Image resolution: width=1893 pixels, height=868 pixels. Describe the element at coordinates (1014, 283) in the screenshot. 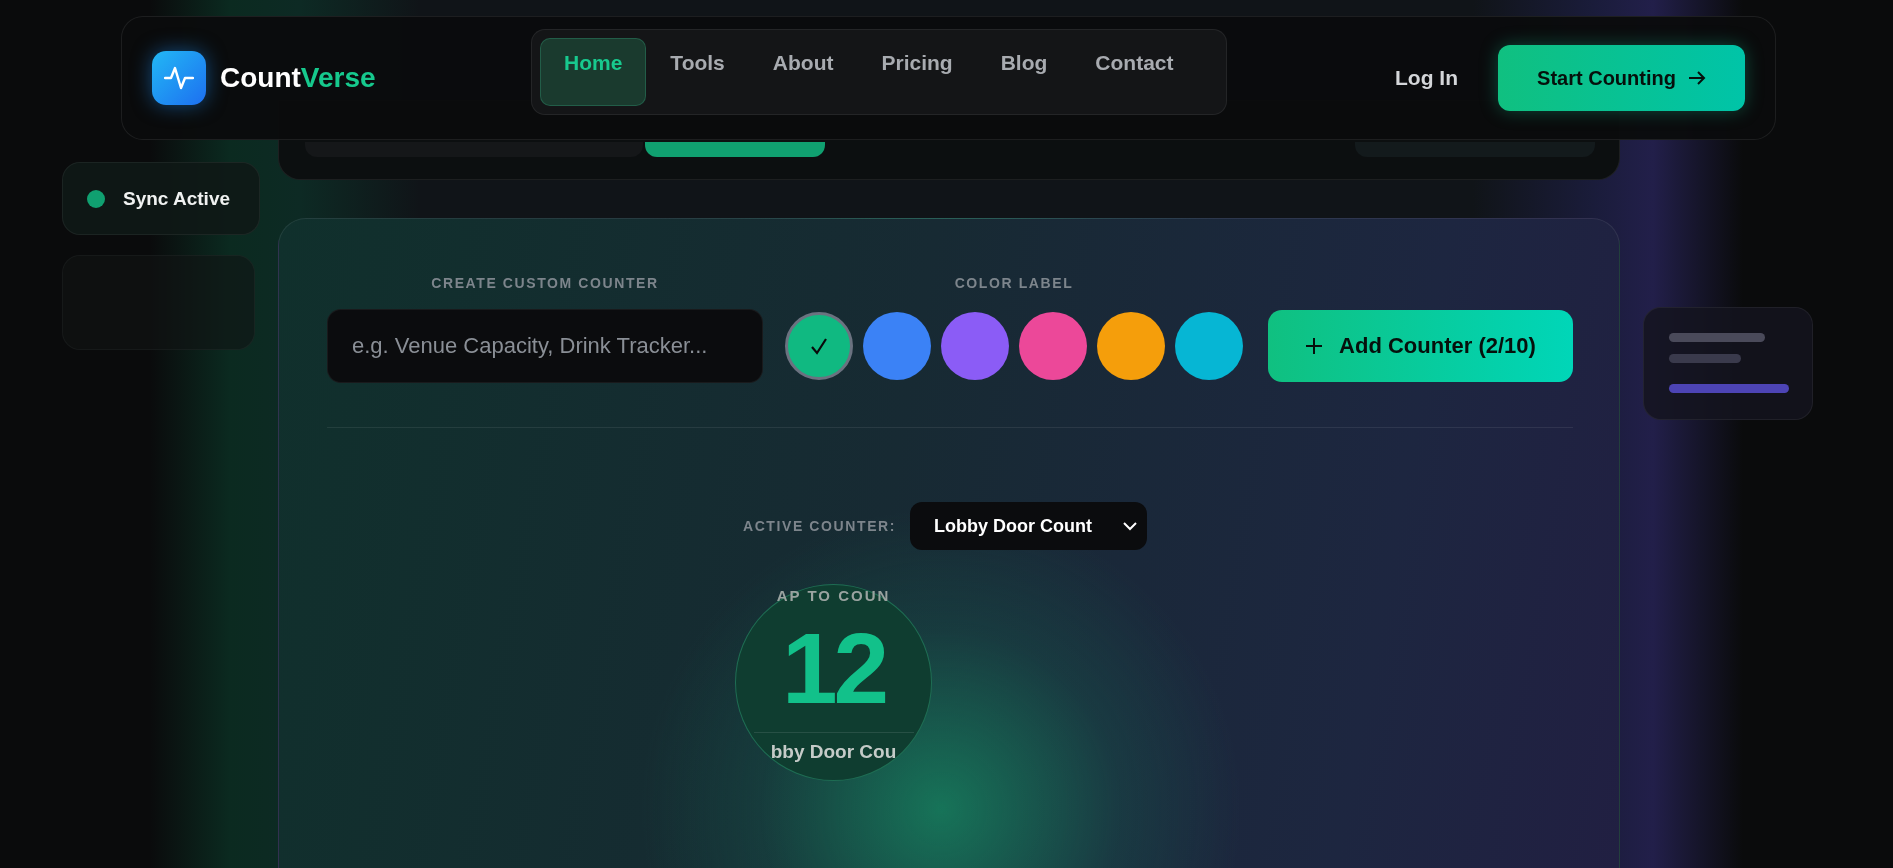

I see `color-label: COLOR LABEL` at that location.